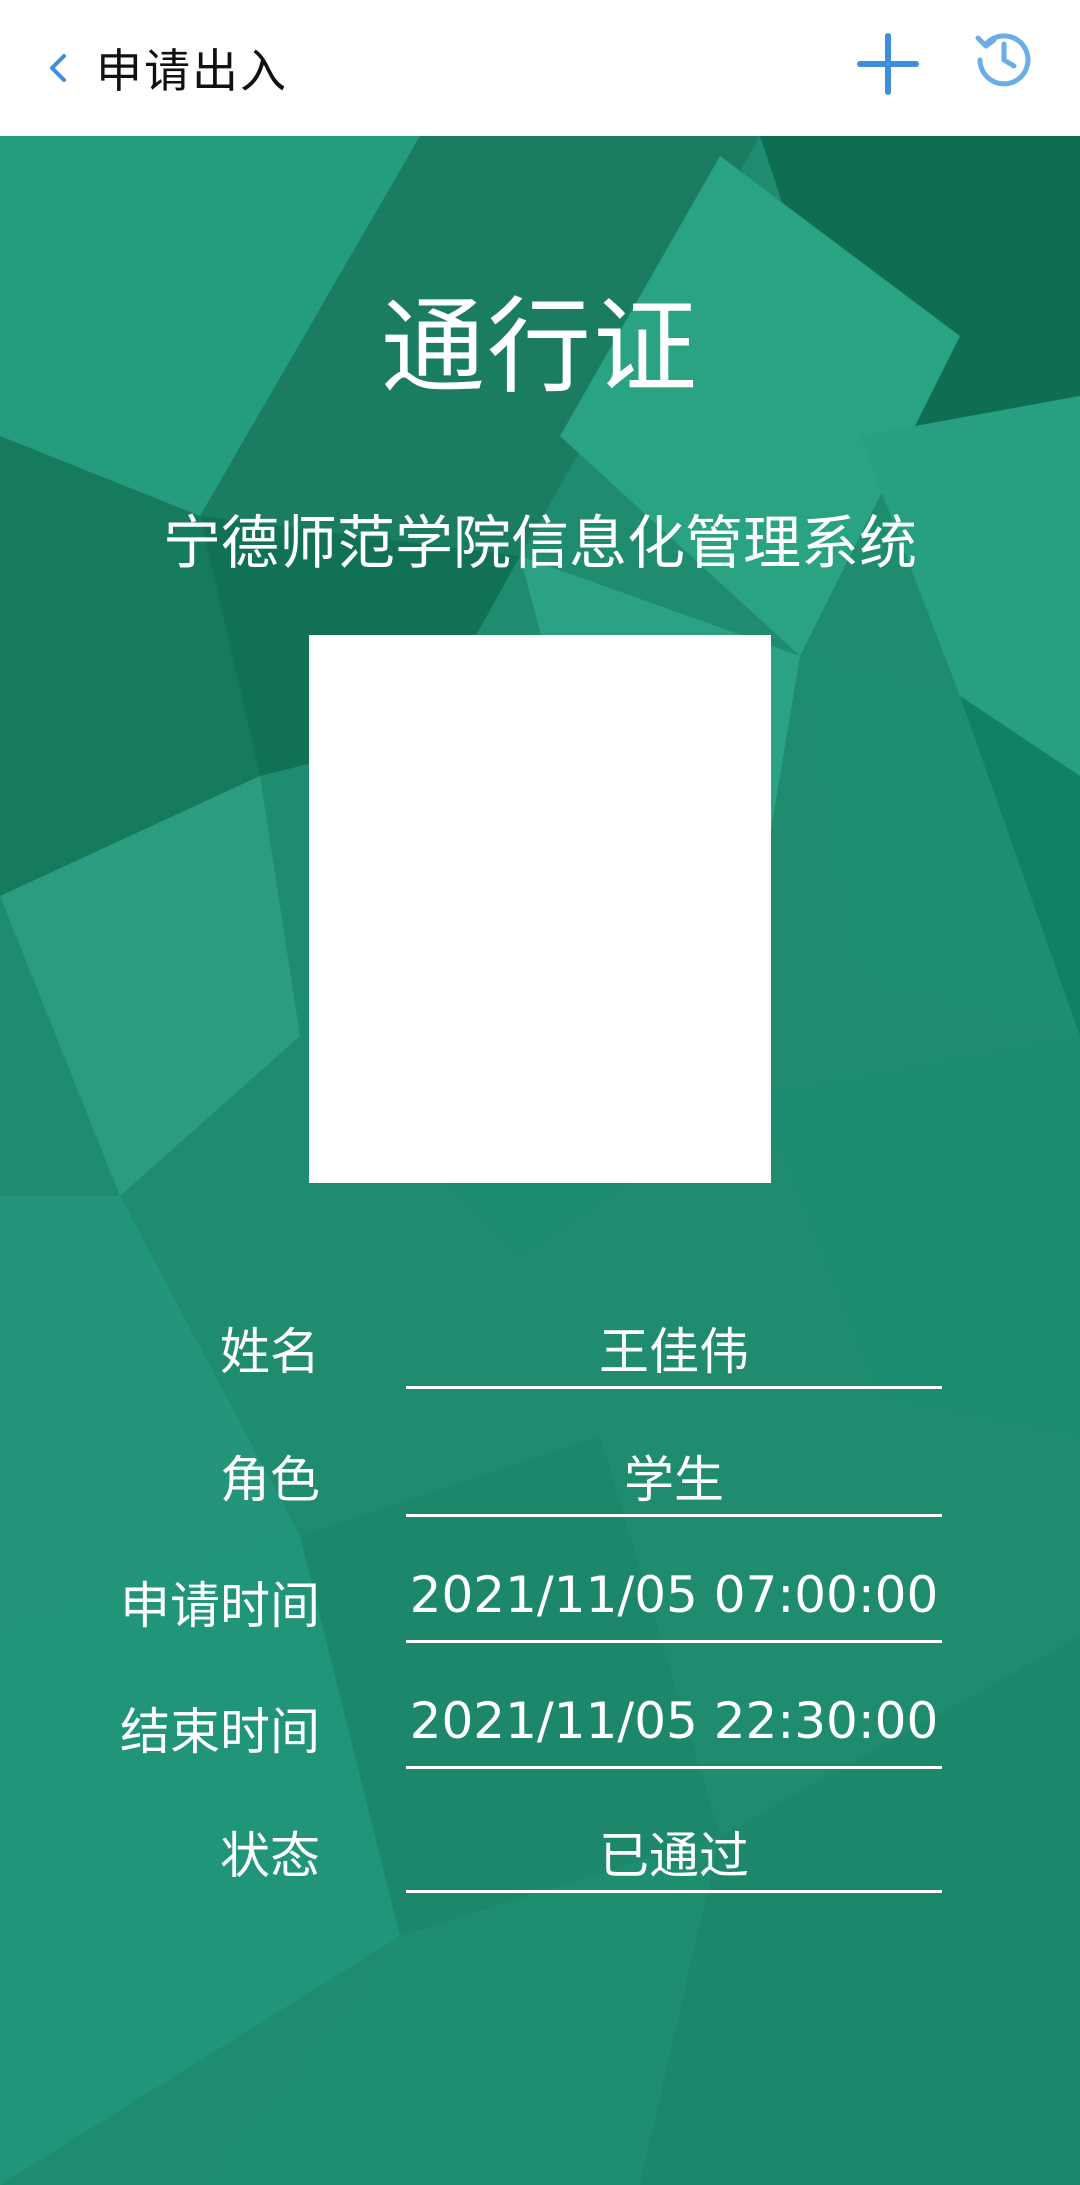 This screenshot has width=1080, height=2185. I want to click on role-label: 角色, so click(270, 1480).